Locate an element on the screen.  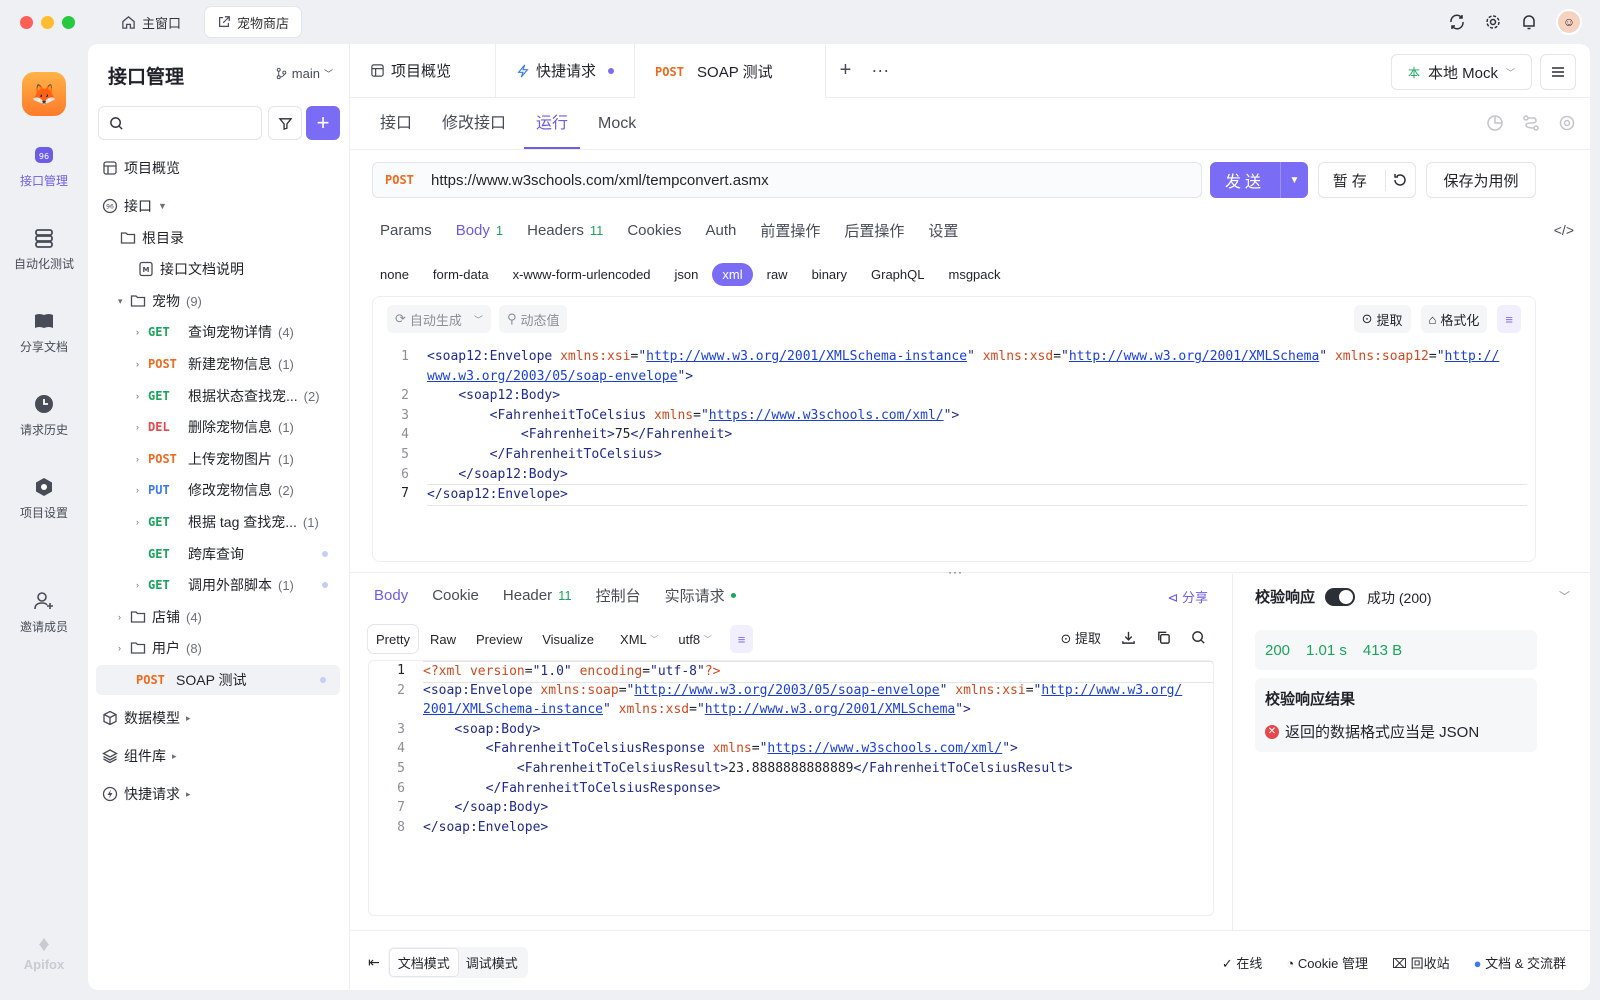
tab-cookies: Cookies is located at coordinates (654, 230).